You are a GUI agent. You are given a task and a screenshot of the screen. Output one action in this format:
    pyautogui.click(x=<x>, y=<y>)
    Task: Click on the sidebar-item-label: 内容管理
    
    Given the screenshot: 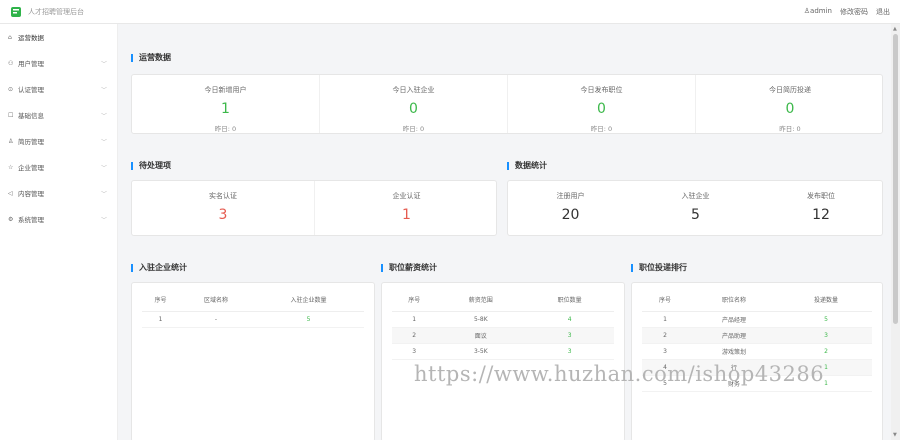 What is the action you would take?
    pyautogui.click(x=31, y=194)
    